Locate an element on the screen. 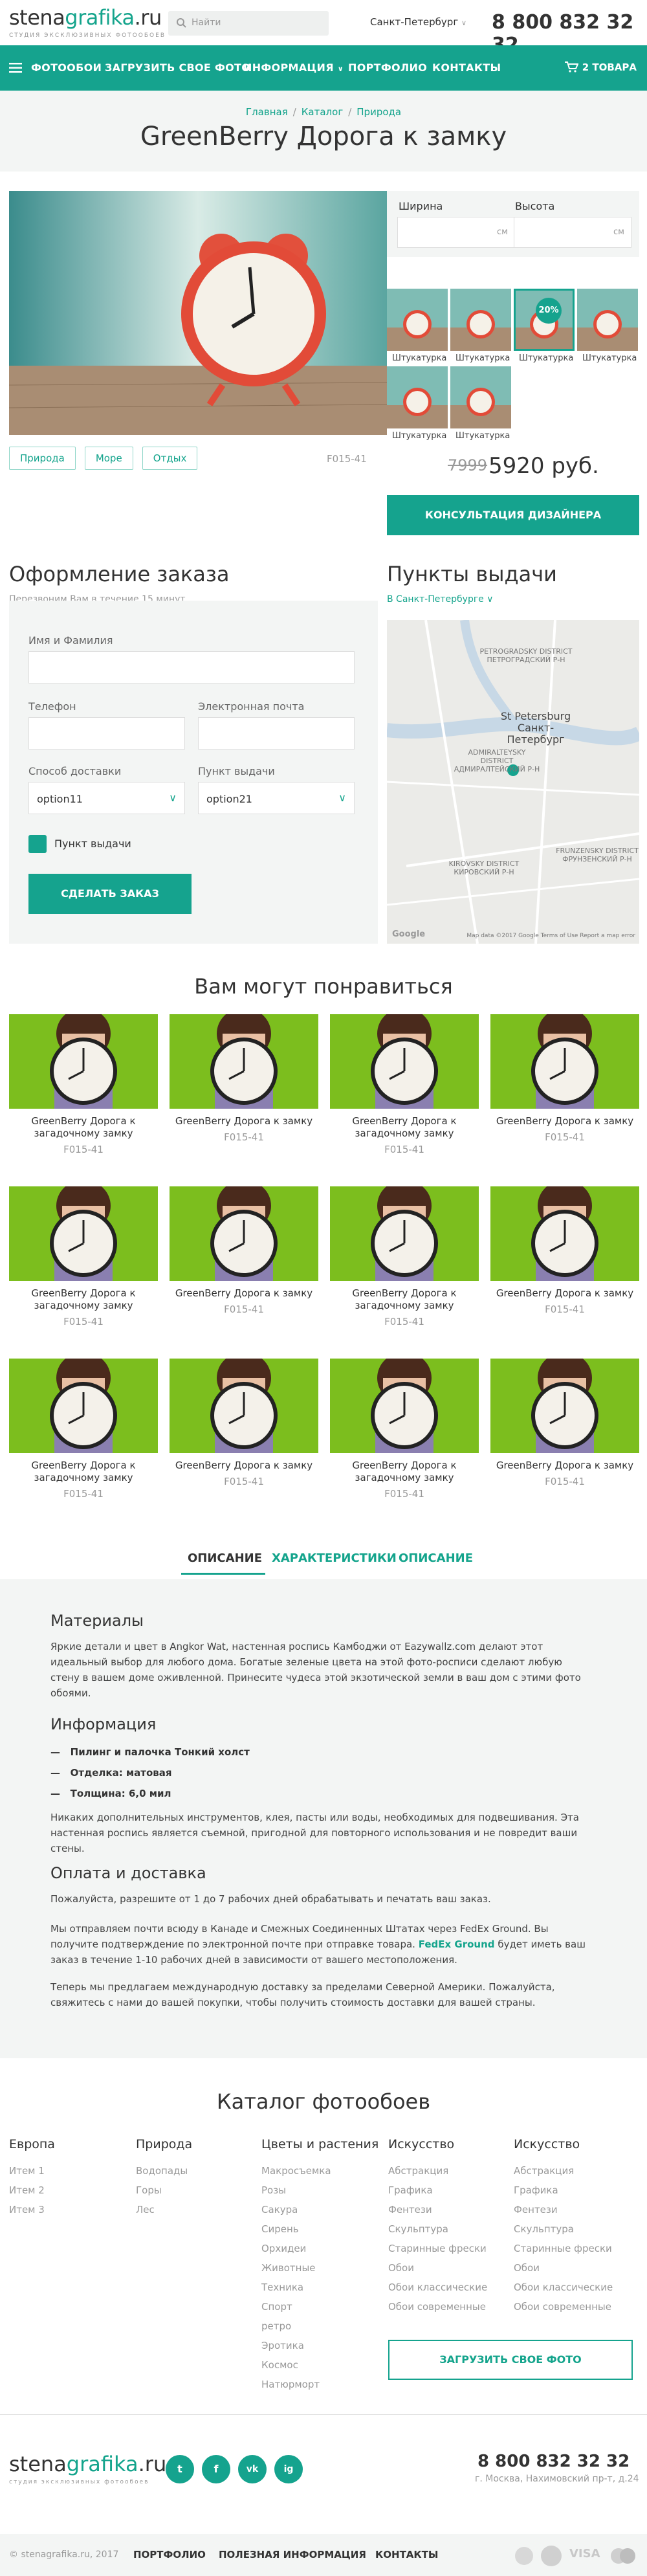 This screenshot has height=2576, width=647. catalog-link: Лес is located at coordinates (145, 2209).